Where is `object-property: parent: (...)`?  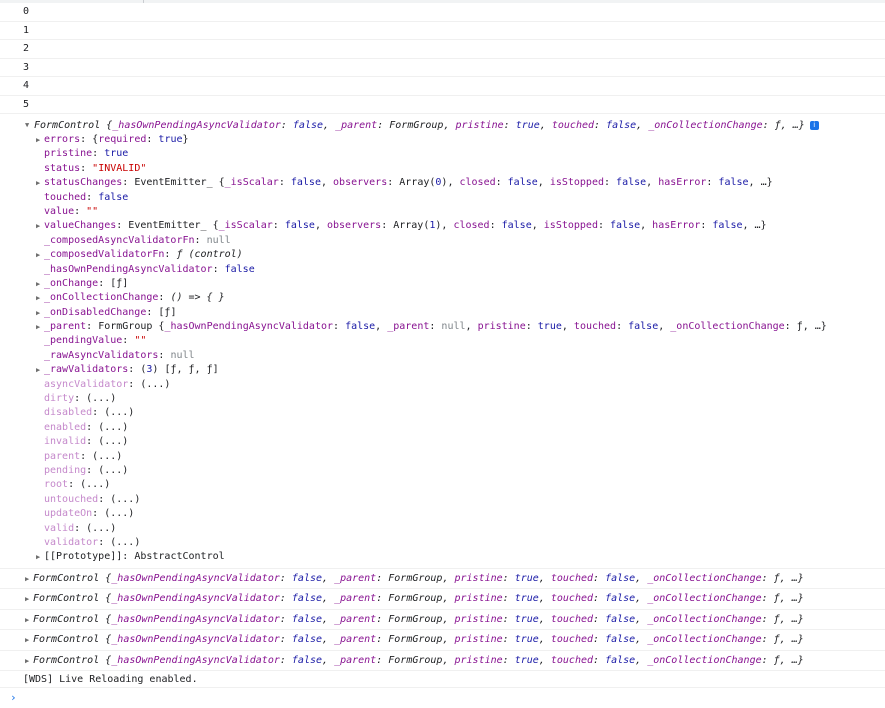
object-property: parent: (...) is located at coordinates (442, 457).